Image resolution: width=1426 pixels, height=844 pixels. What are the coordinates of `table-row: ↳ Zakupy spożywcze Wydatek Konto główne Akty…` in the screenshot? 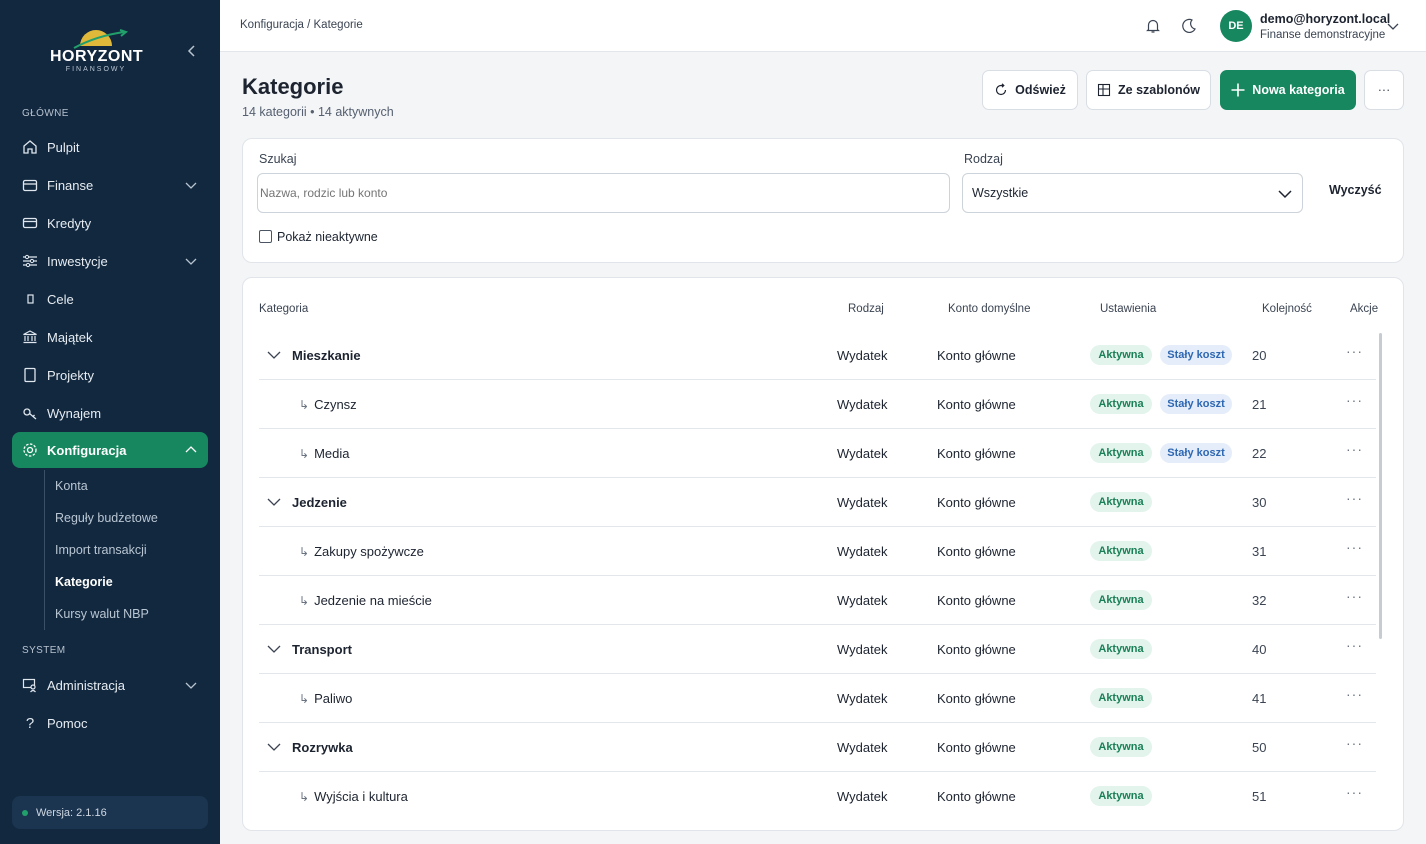 It's located at (817, 551).